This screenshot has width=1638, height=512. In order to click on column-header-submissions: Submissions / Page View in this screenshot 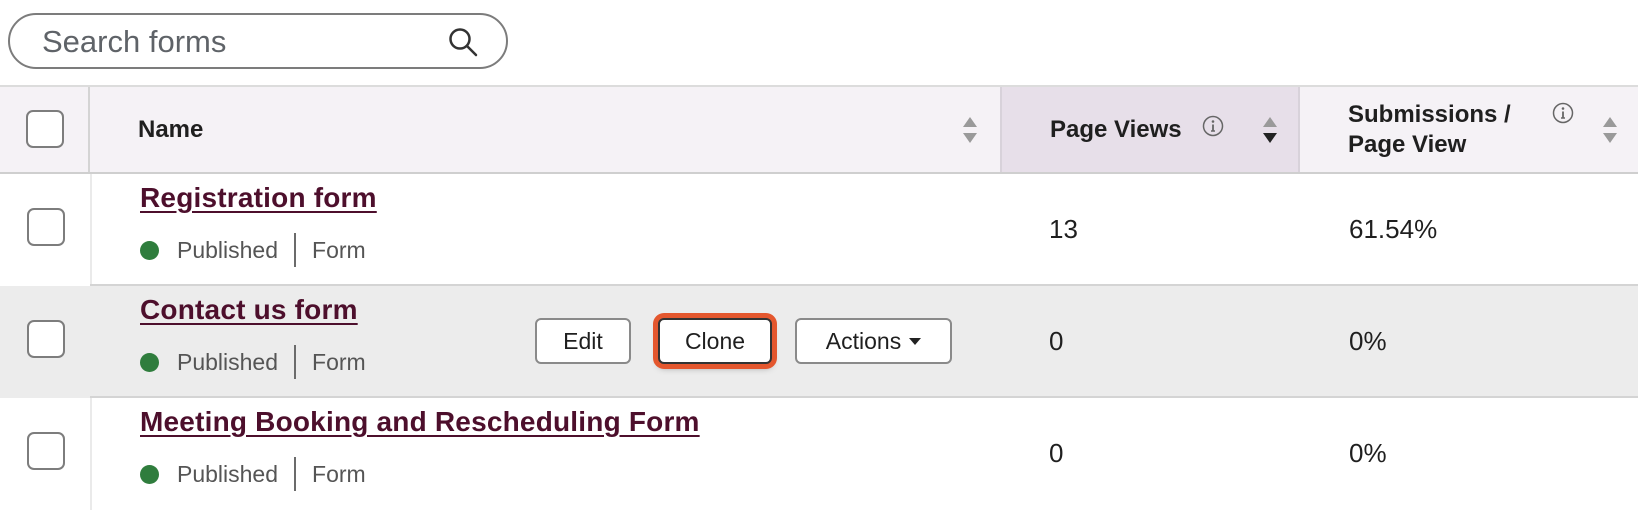, I will do `click(1429, 130)`.